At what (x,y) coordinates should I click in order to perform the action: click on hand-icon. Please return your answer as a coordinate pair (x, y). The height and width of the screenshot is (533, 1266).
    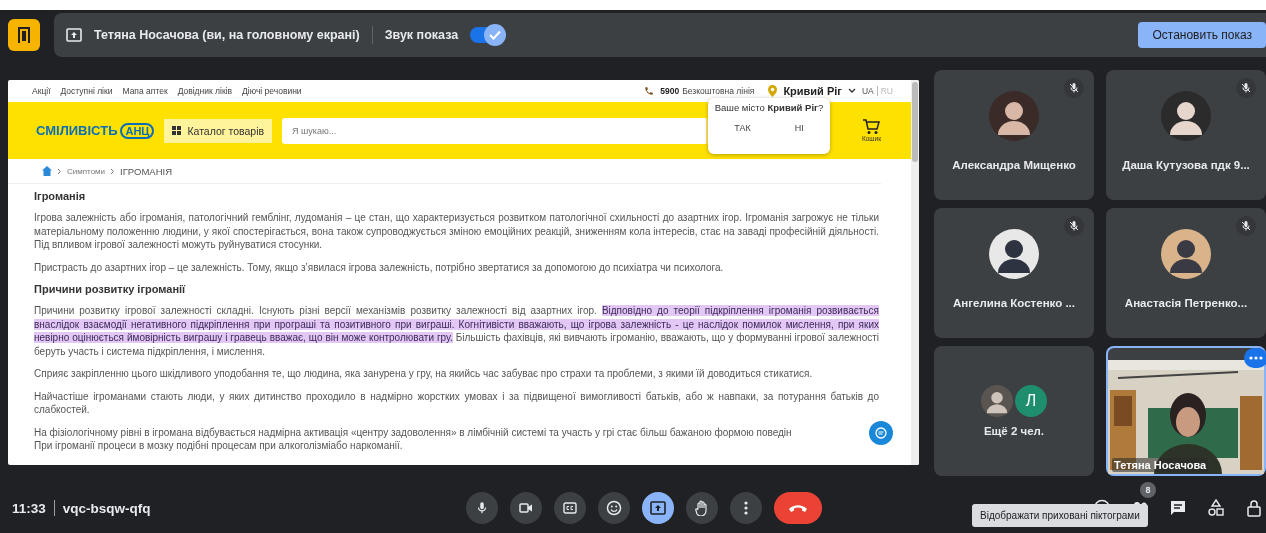
    Looking at the image, I should click on (702, 508).